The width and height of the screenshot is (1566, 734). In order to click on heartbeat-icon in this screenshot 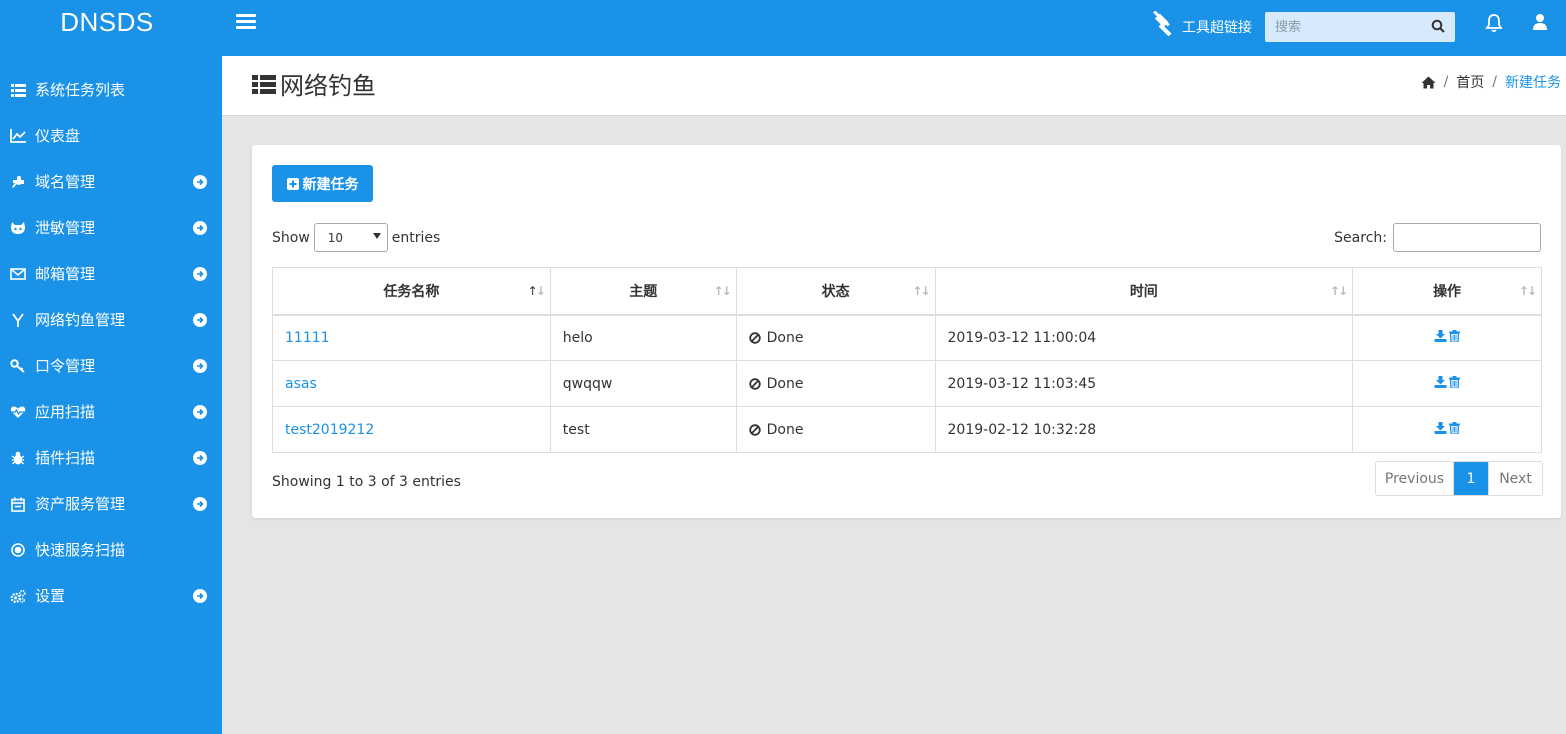, I will do `click(18, 412)`.